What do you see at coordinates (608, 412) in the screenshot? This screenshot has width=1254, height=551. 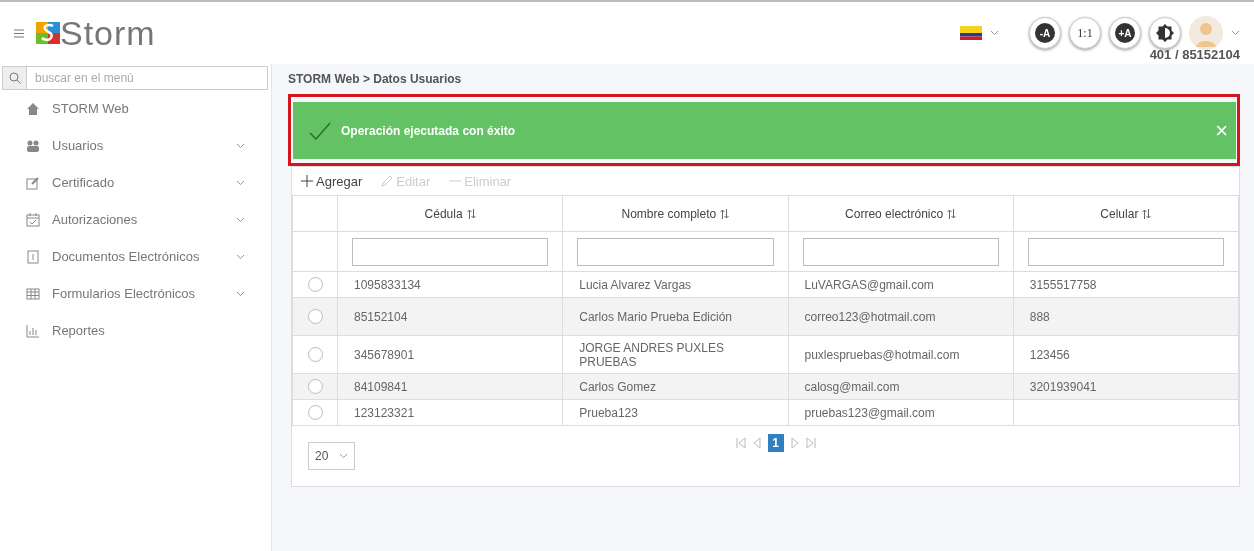 I see `table-cell: Prueba123` at bounding box center [608, 412].